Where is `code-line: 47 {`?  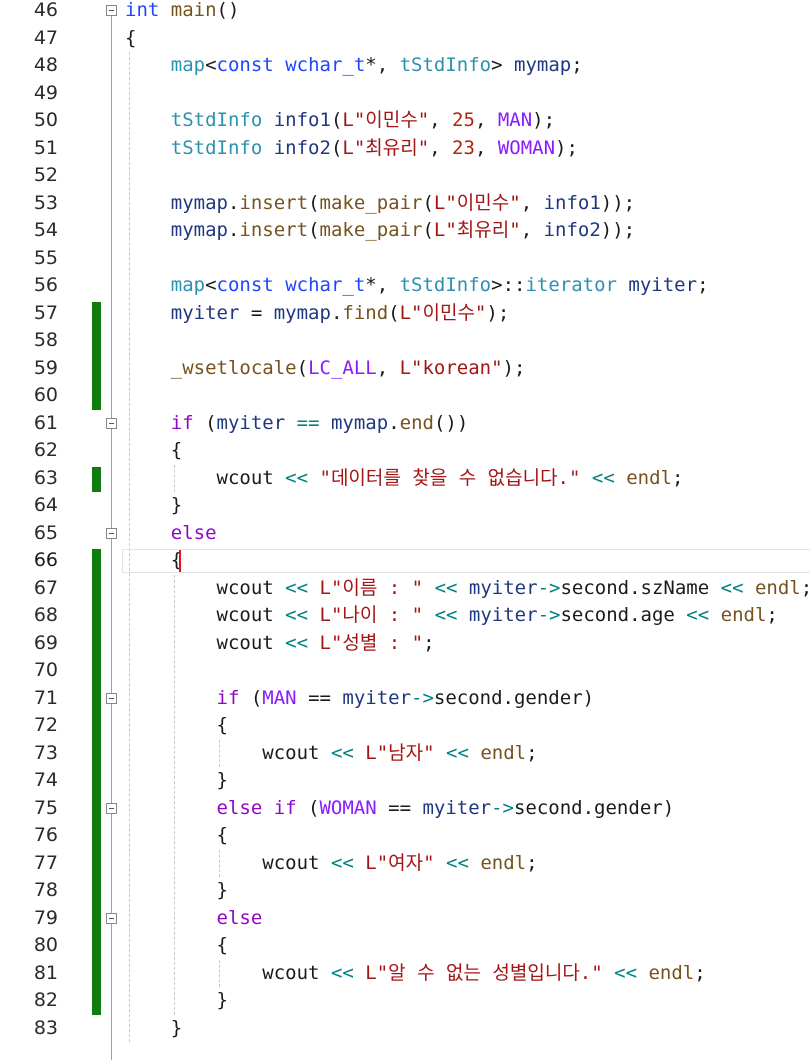
code-line: 47 { is located at coordinates (405, 39).